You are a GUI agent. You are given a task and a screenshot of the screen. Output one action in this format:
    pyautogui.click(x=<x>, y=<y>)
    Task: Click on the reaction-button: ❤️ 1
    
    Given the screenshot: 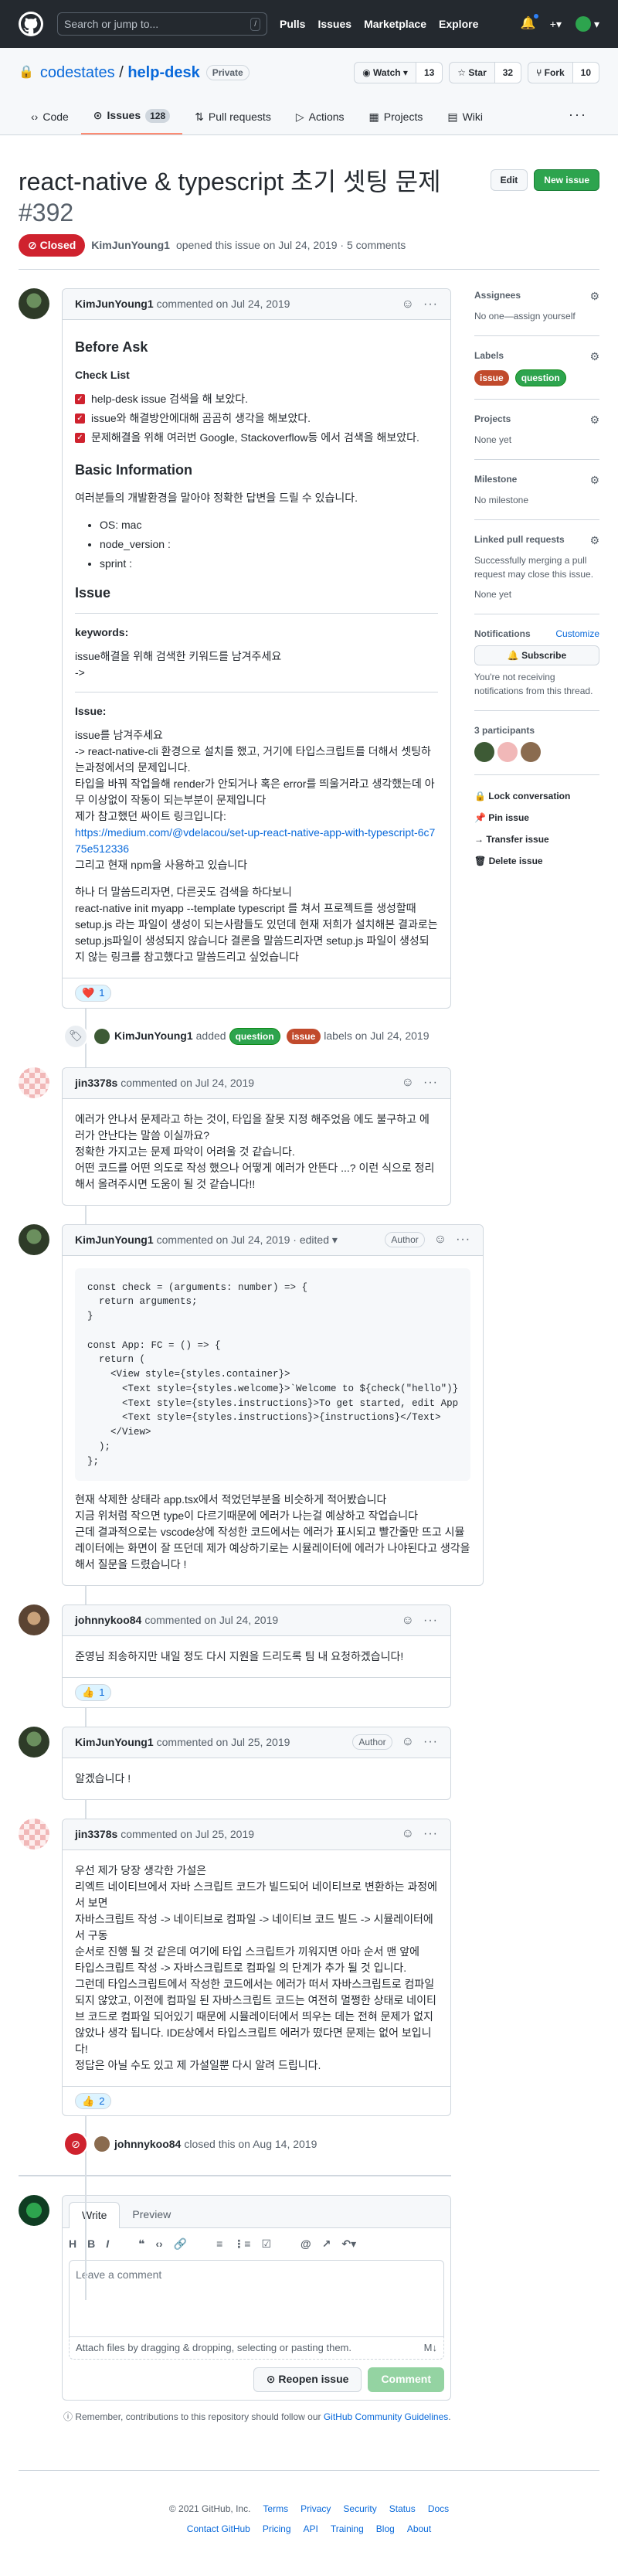 What is the action you would take?
    pyautogui.click(x=93, y=993)
    